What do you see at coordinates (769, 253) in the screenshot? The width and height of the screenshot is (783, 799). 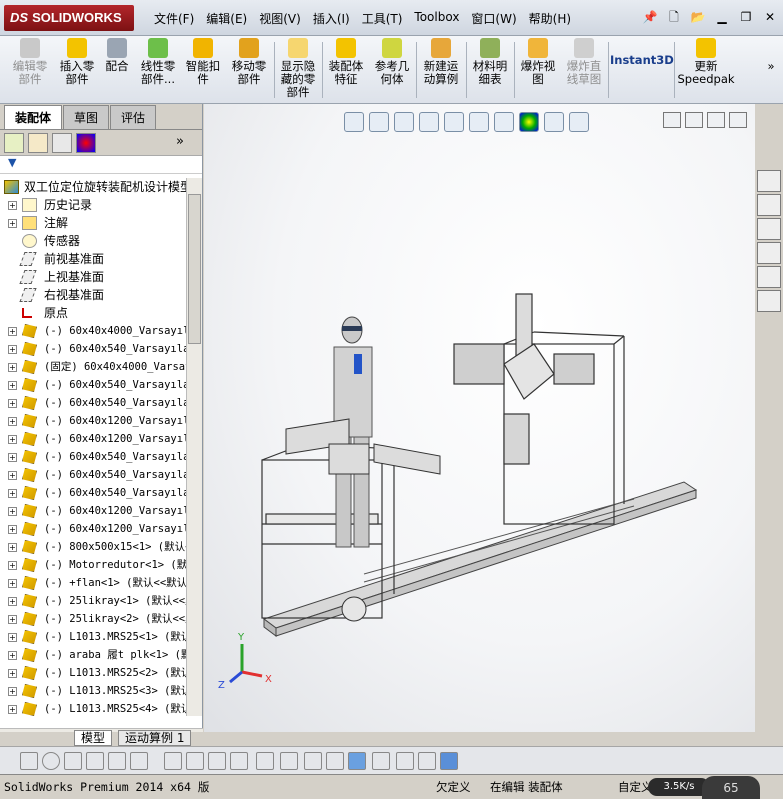 I see `view-palette-icon` at bounding box center [769, 253].